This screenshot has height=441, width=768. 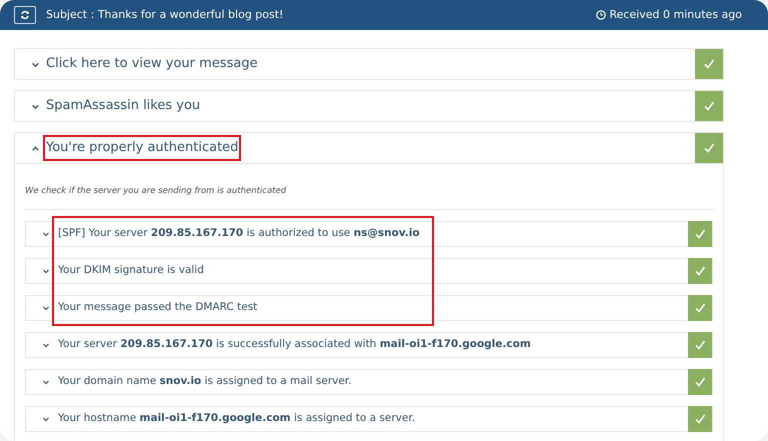 What do you see at coordinates (142, 148) in the screenshot?
I see `section-title: You're properly authenticated` at bounding box center [142, 148].